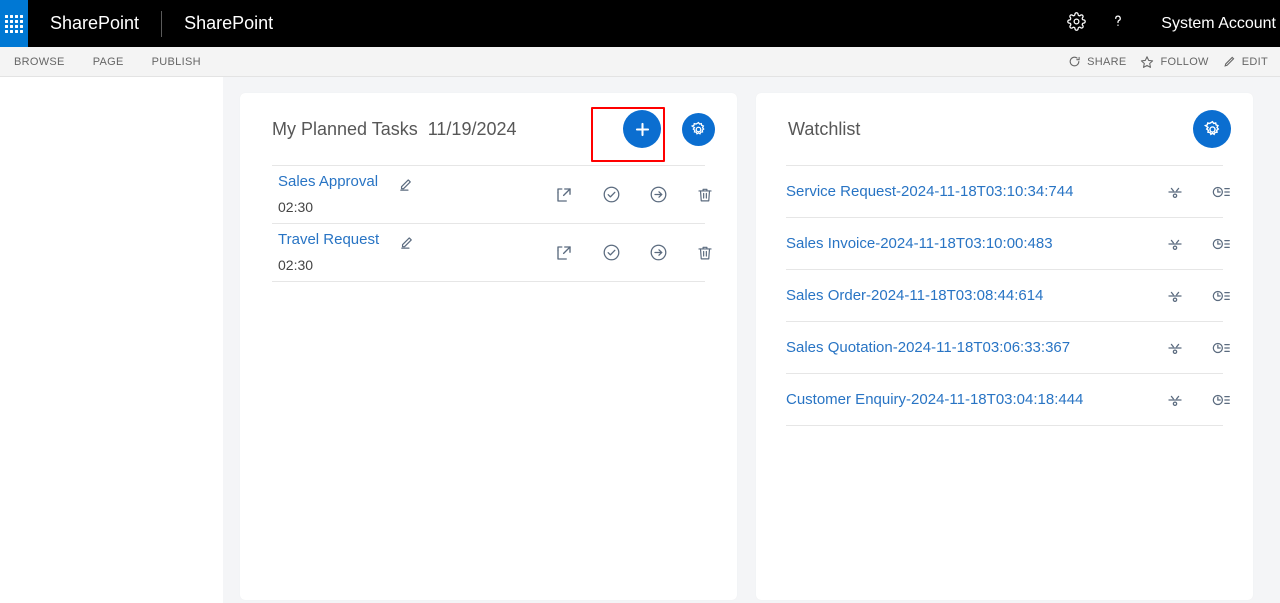 The width and height of the screenshot is (1280, 603). I want to click on watchlist-list-end-divider, so click(1004, 425).